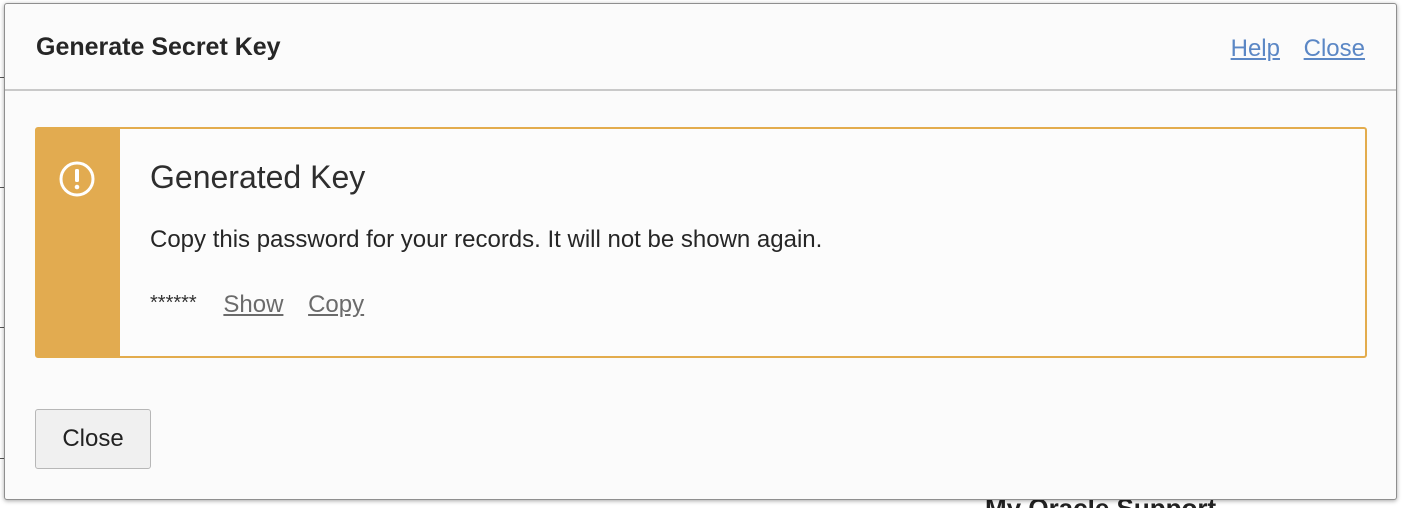 The height and width of the screenshot is (508, 1402). What do you see at coordinates (336, 304) in the screenshot?
I see `copy-key-link: Copy` at bounding box center [336, 304].